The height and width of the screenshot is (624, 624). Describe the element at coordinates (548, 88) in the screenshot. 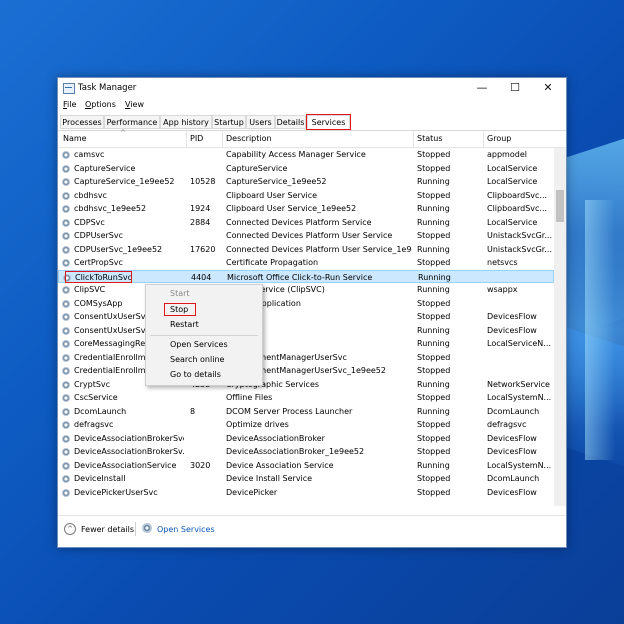

I see `close-button: ✕` at that location.